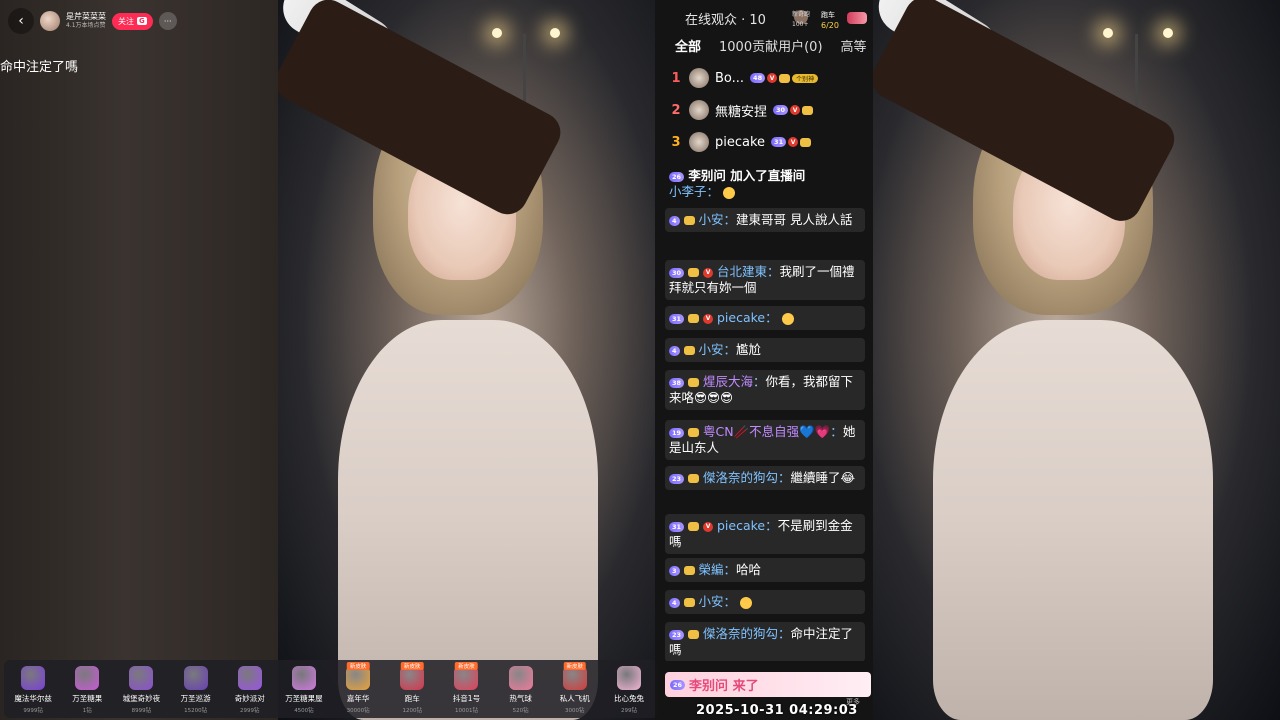 The image size is (1280, 720). What do you see at coordinates (412, 698) in the screenshot?
I see `gift-name: 跑车` at bounding box center [412, 698].